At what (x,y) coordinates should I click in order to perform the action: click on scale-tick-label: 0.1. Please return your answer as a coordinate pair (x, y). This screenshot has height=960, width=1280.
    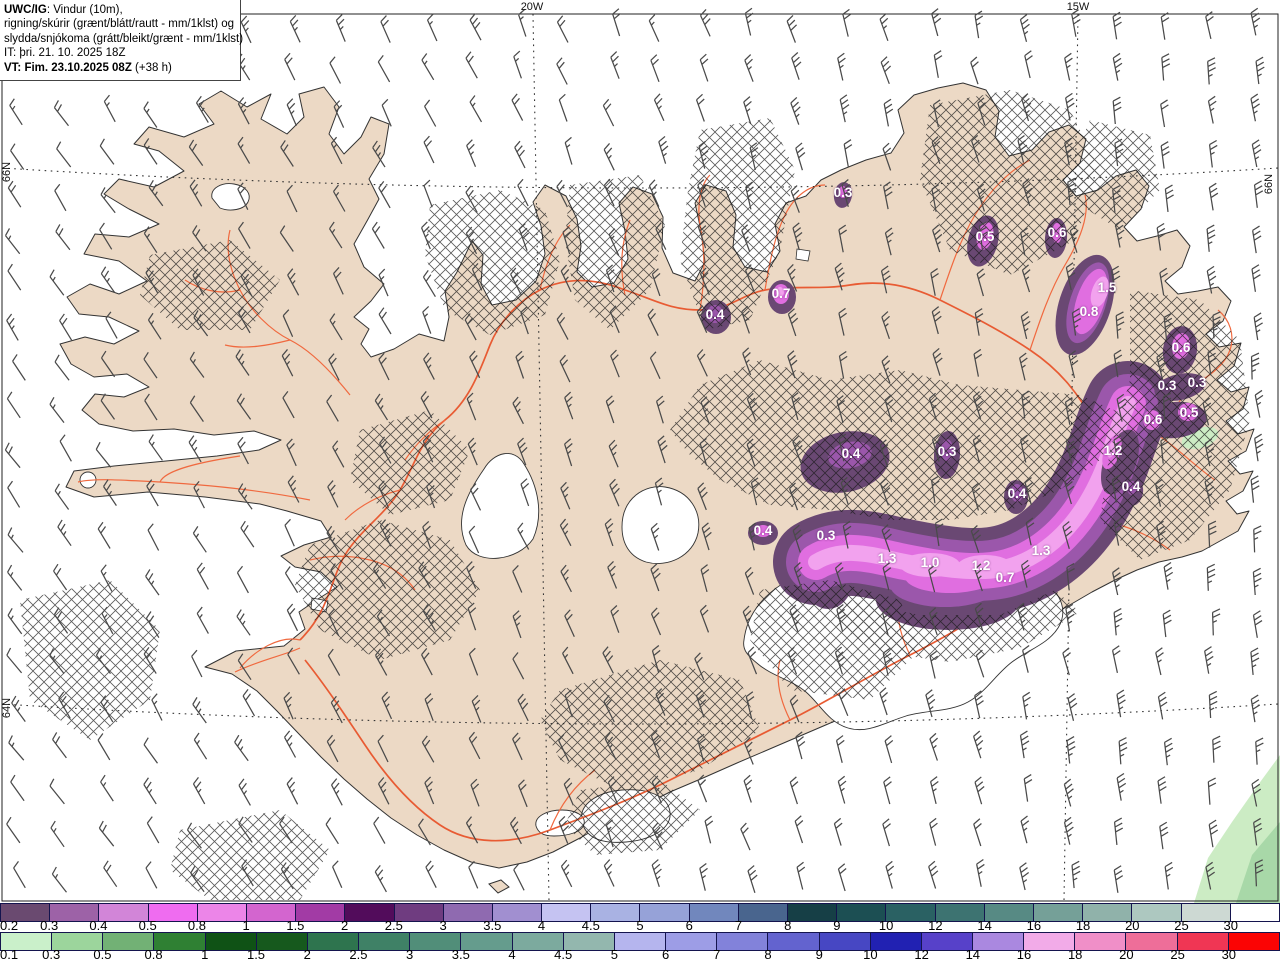
    Looking at the image, I should click on (9, 953).